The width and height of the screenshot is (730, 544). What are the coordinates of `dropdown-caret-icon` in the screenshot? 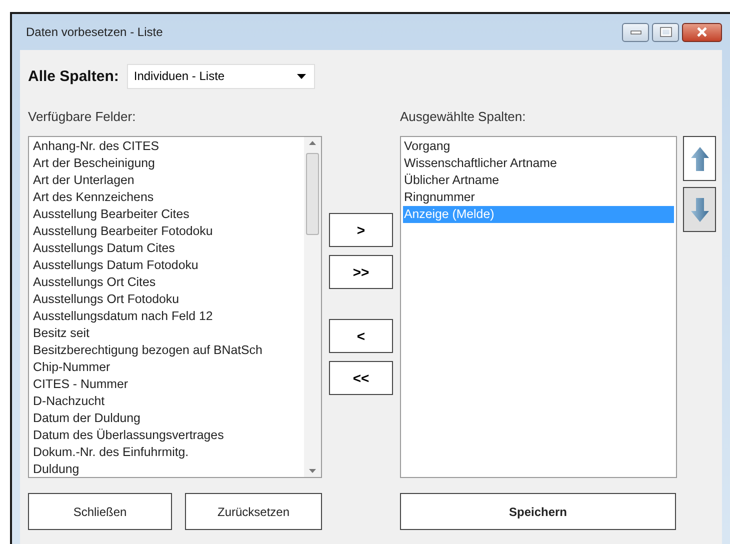 It's located at (301, 76).